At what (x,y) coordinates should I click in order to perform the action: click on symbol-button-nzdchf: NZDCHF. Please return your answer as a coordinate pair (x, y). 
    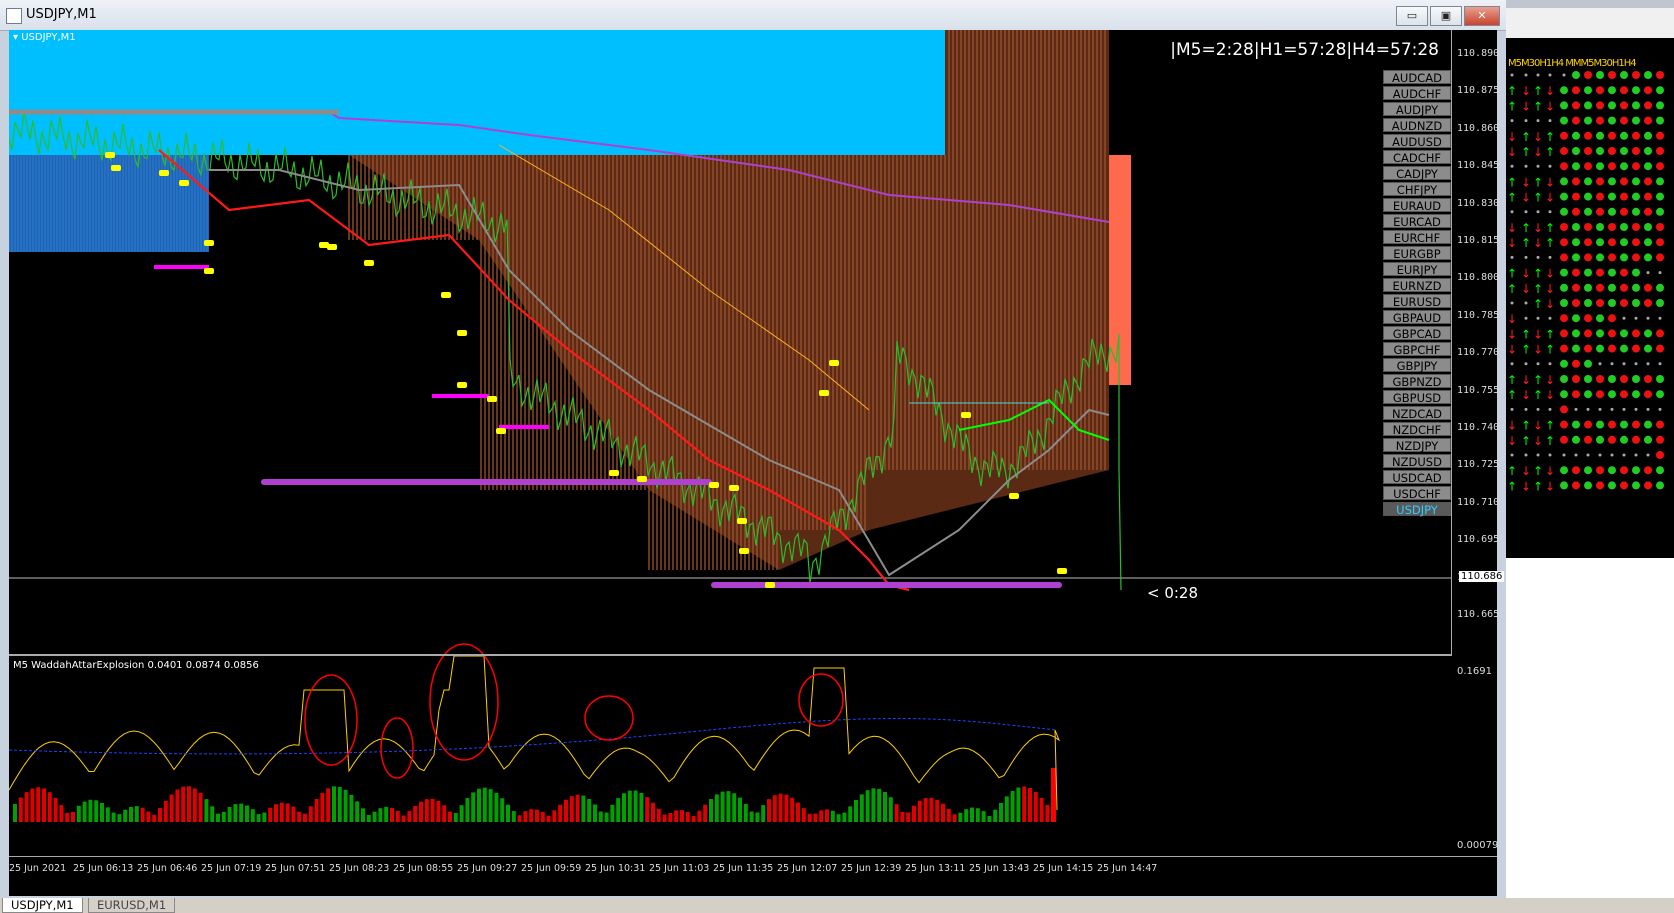
    Looking at the image, I should click on (1417, 429).